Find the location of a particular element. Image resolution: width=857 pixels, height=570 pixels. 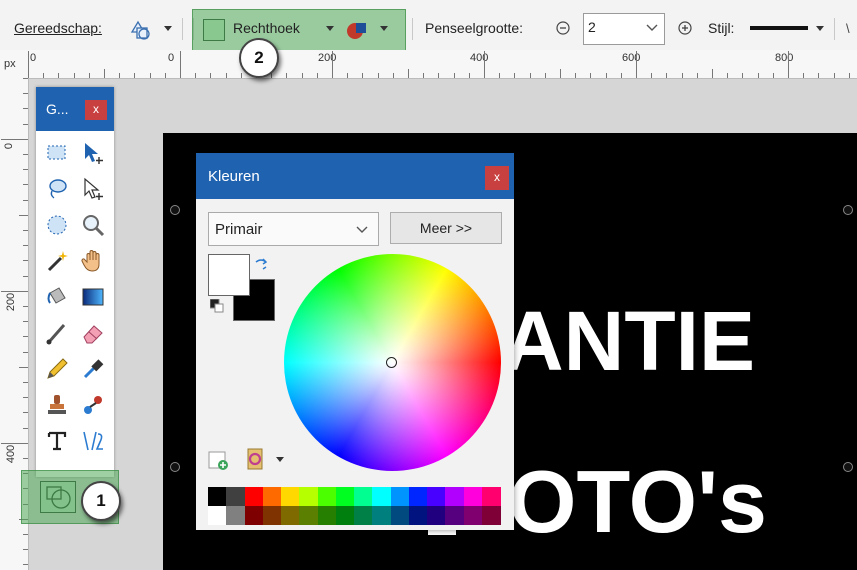

zoom-icon is located at coordinates (93, 225).